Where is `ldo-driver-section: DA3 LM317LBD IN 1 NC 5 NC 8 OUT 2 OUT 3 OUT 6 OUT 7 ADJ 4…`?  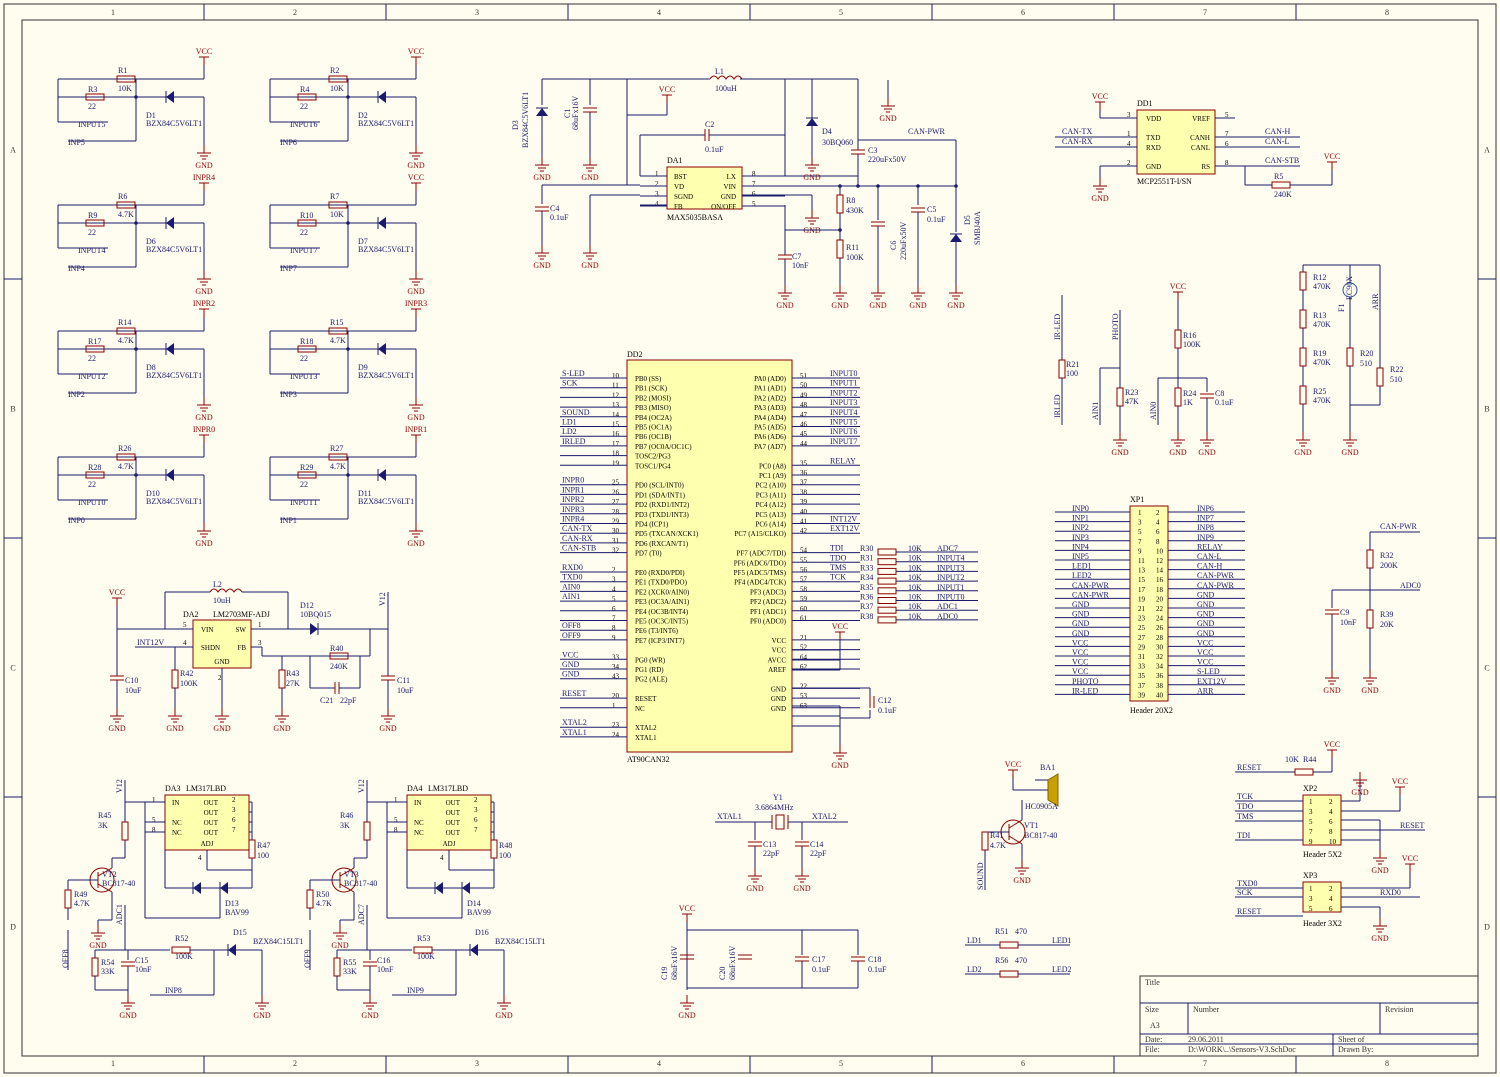
ldo-driver-section: DA3 LM317LBD IN 1 NC 5 NC 8 OUT 2 OUT 3 OUT 6 OUT 7 ADJ 4… is located at coordinates (303, 899).